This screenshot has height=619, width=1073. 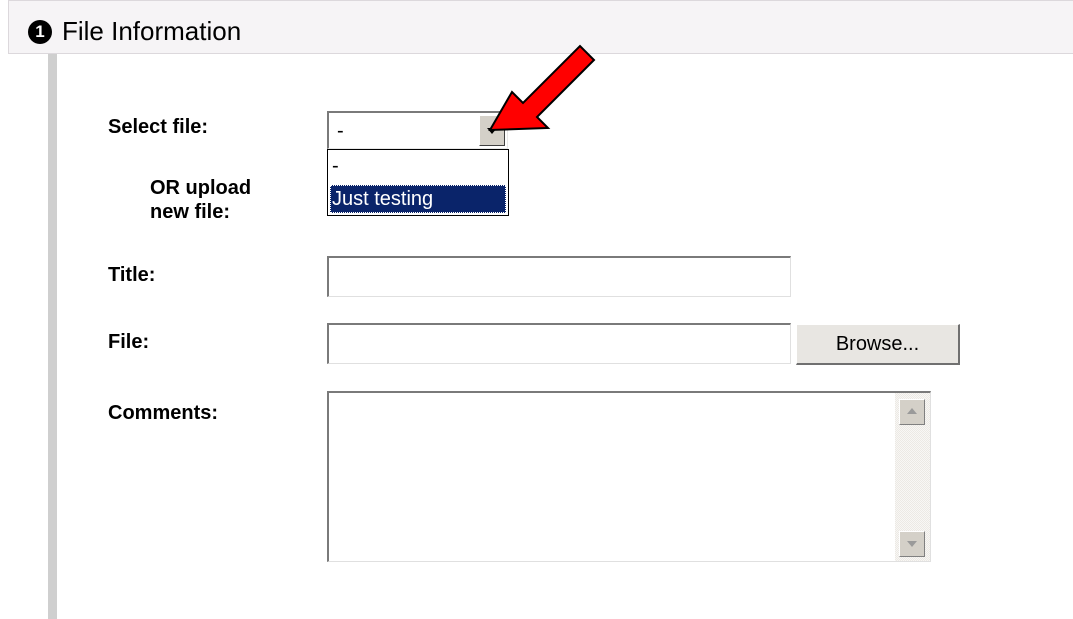 I want to click on or-upload-label-line1: OR upload, so click(x=201, y=188).